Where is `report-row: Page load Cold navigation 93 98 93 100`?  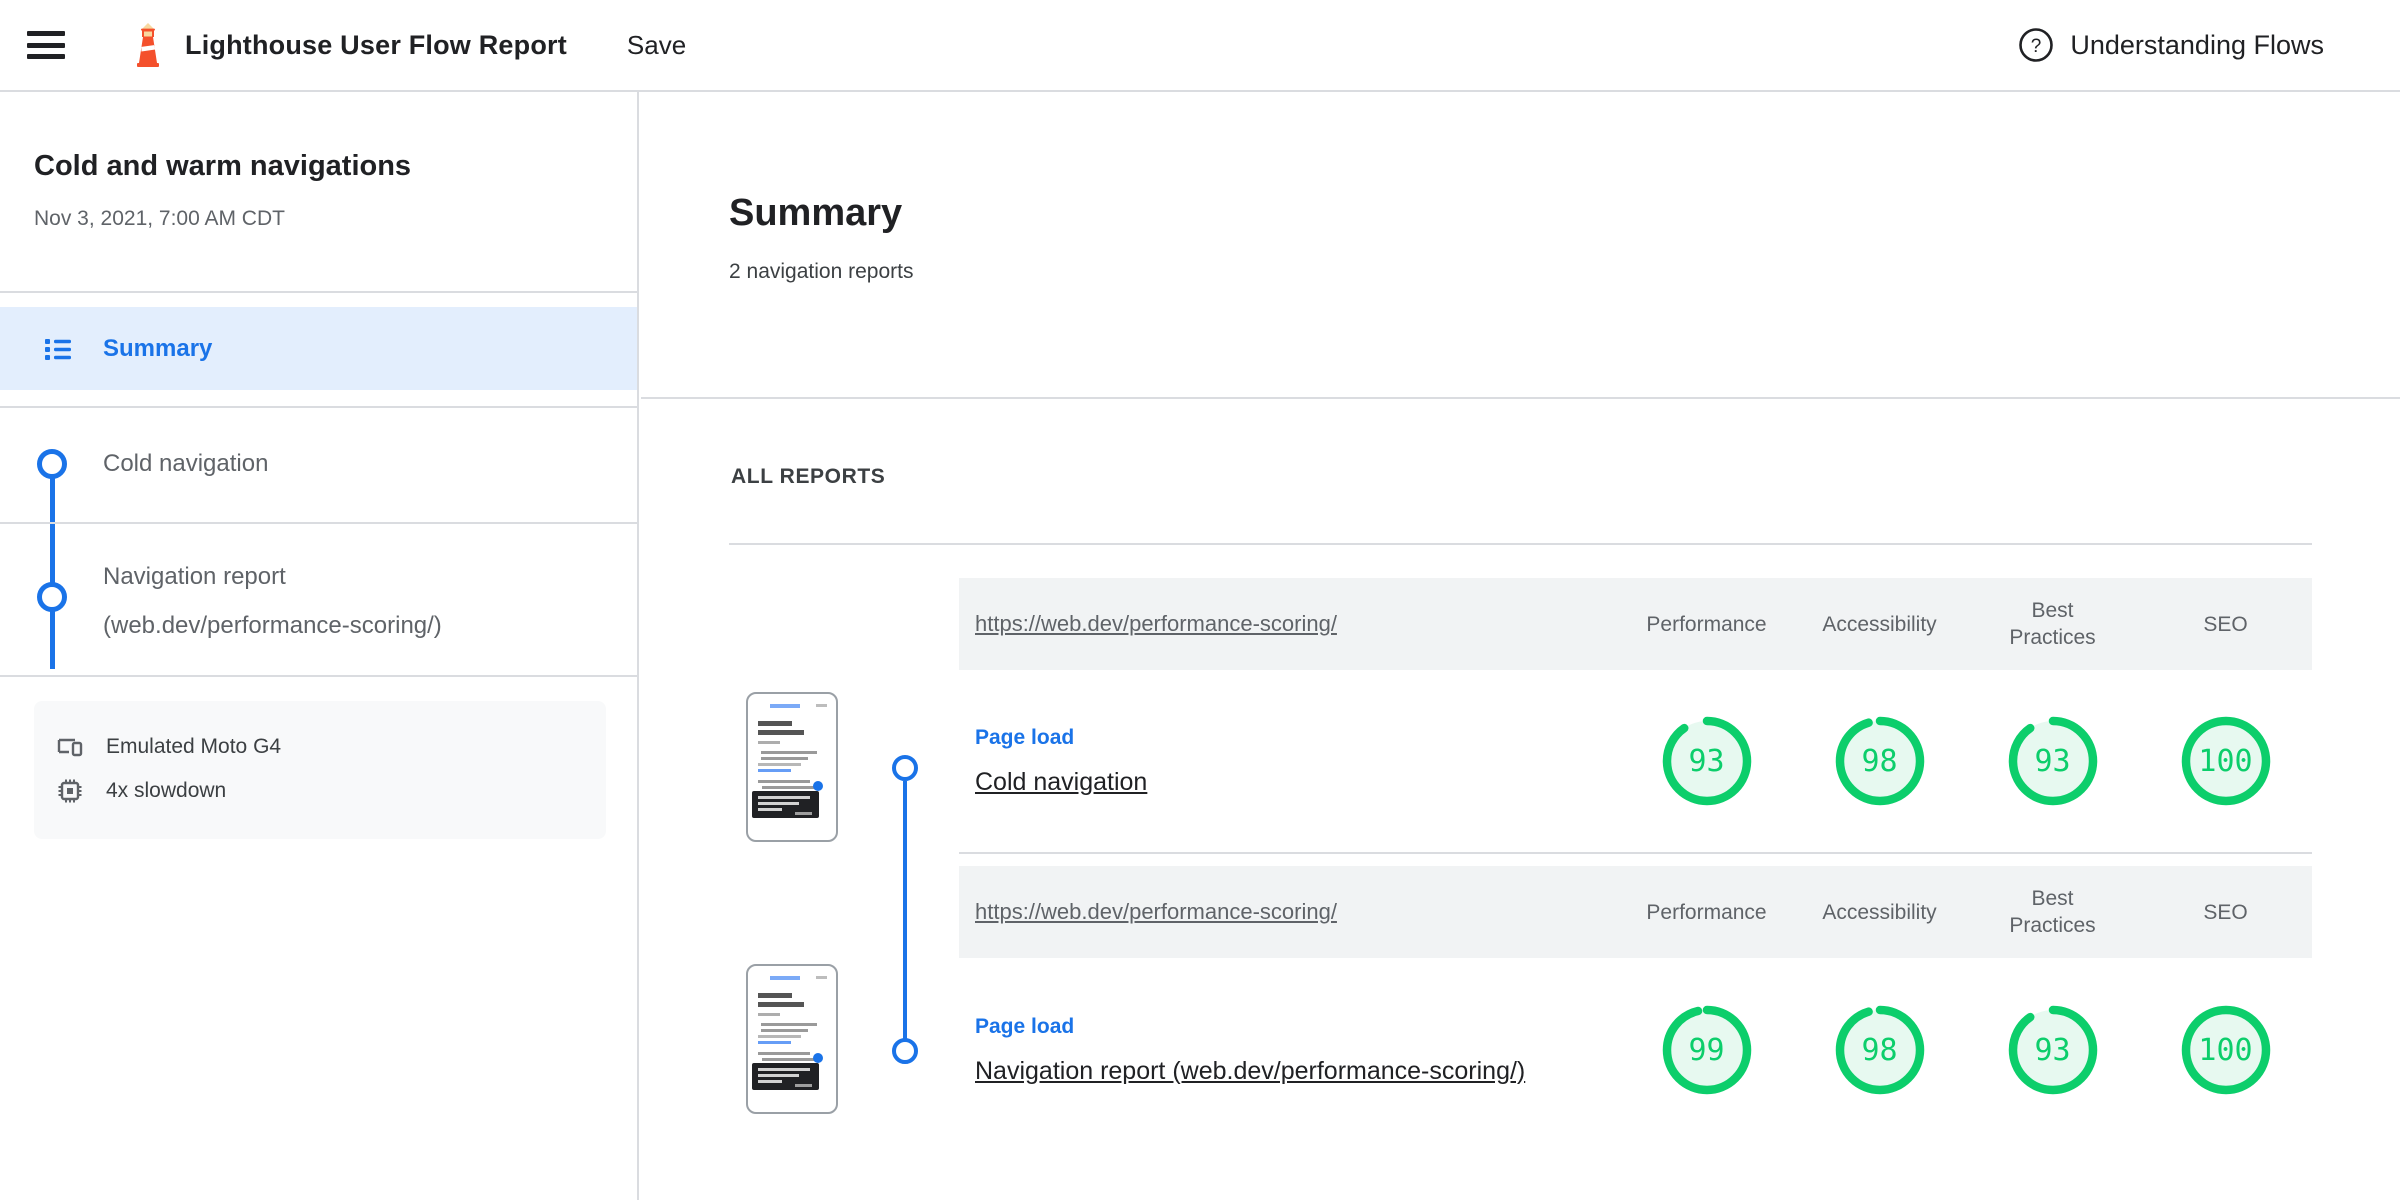
report-row: Page load Cold navigation 93 98 93 100 is located at coordinates (1635, 762).